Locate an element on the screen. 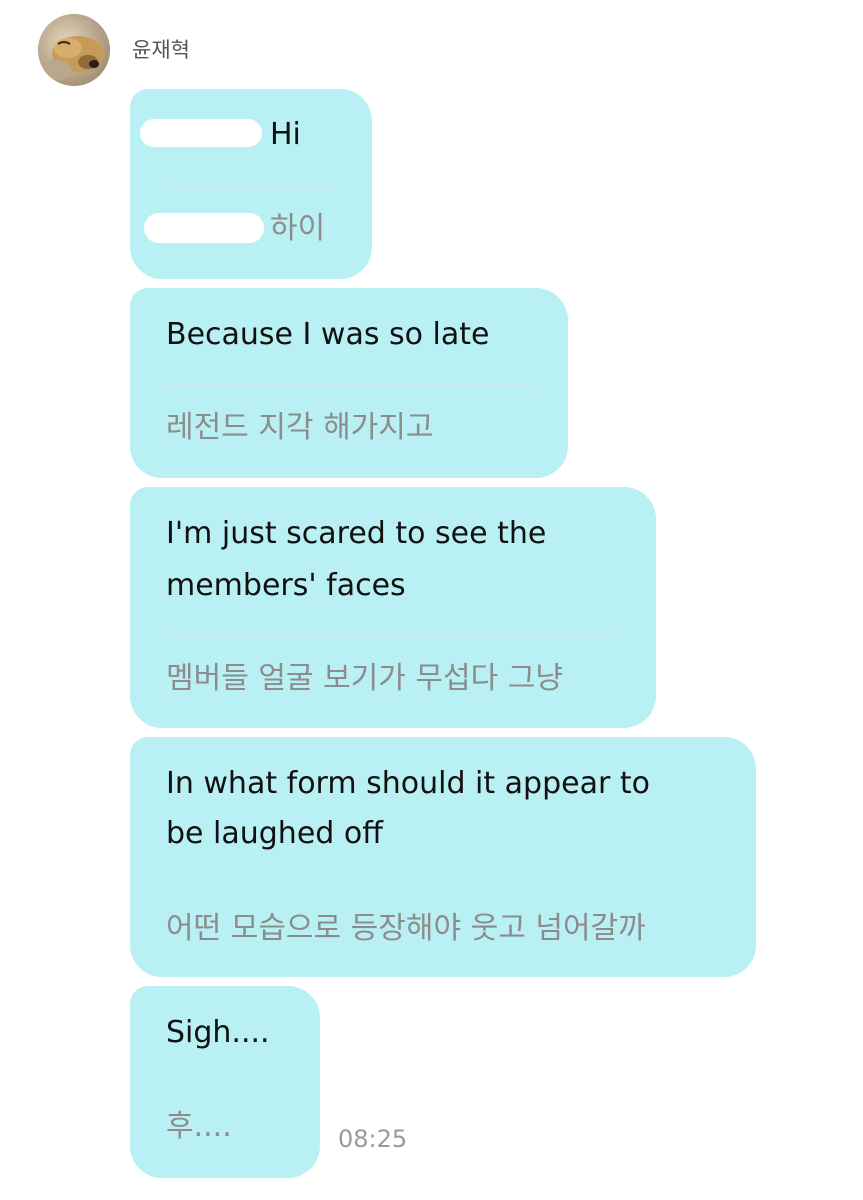 The width and height of the screenshot is (863, 1200). avatar is located at coordinates (74, 50).